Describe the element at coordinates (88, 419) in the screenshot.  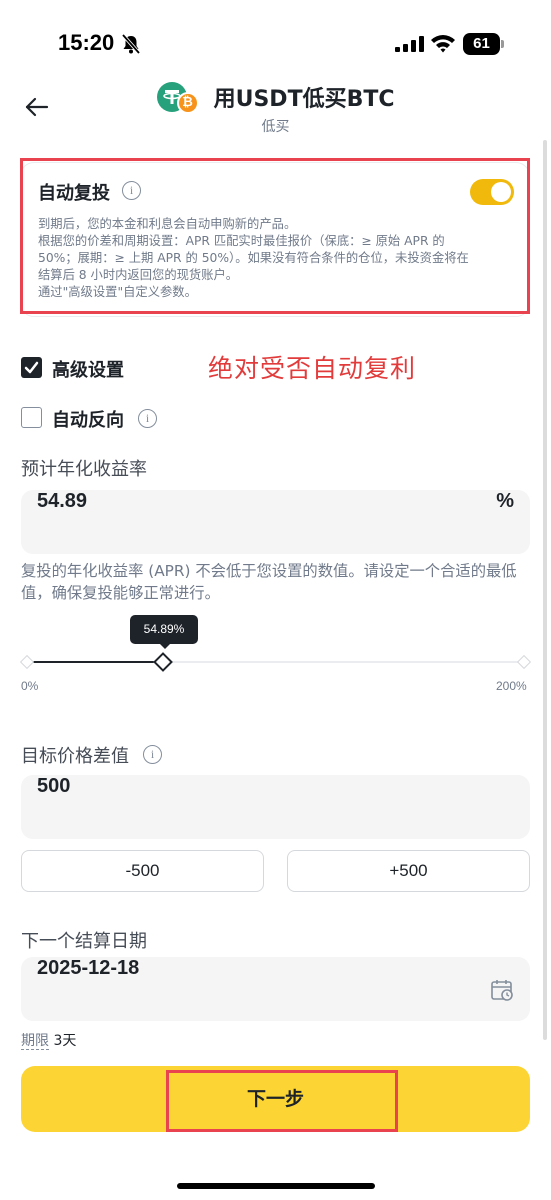
I see `auto-reverse-label: 自动反向` at that location.